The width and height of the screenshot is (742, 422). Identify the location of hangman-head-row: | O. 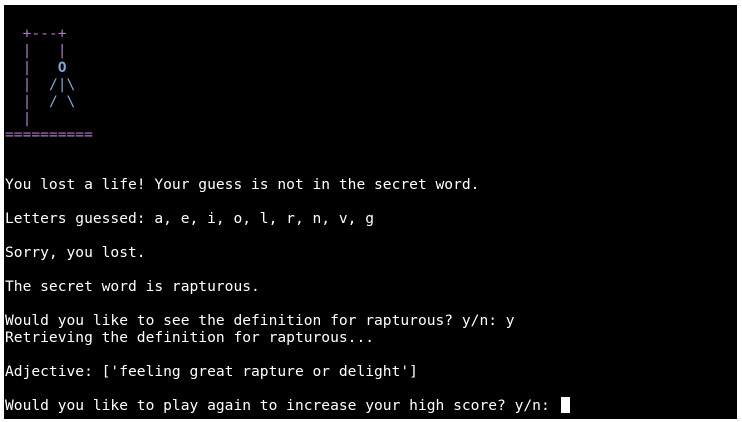
(36, 67).